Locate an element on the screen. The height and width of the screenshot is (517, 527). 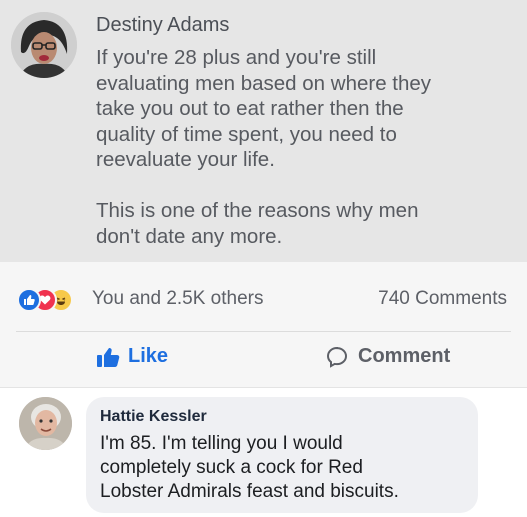
comments-count-link: 740 Comments is located at coordinates (442, 299).